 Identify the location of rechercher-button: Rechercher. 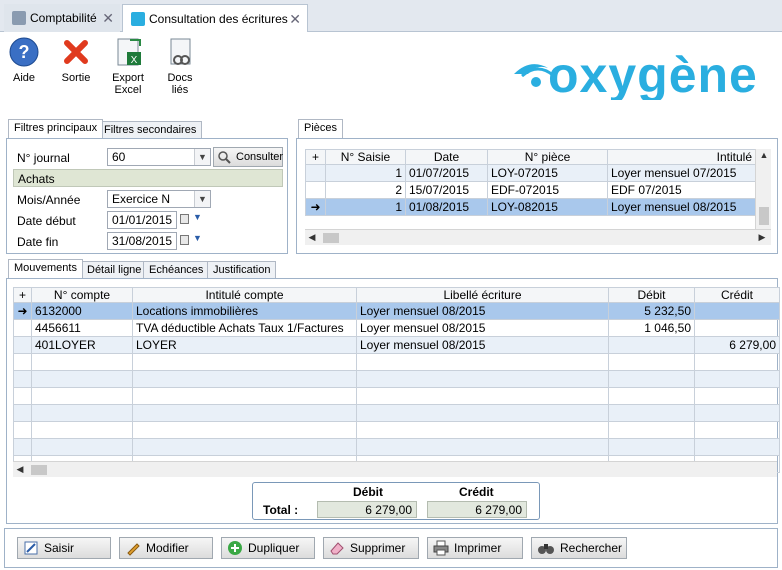
(579, 548).